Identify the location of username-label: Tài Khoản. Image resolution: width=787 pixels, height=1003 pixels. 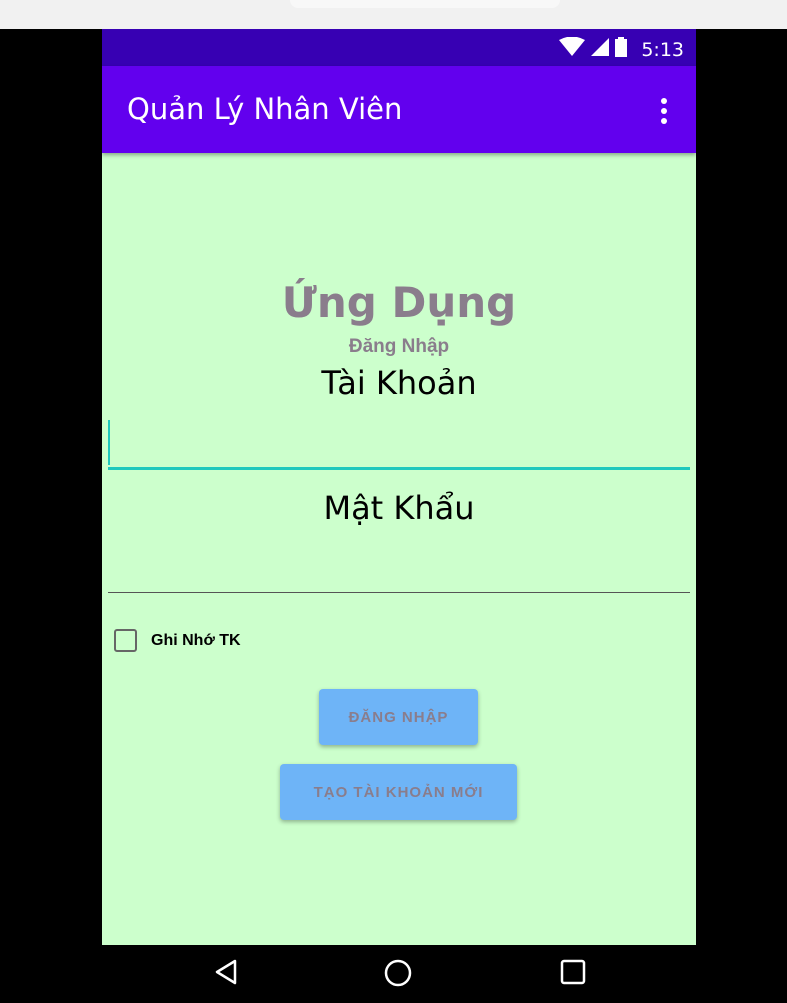
(399, 383).